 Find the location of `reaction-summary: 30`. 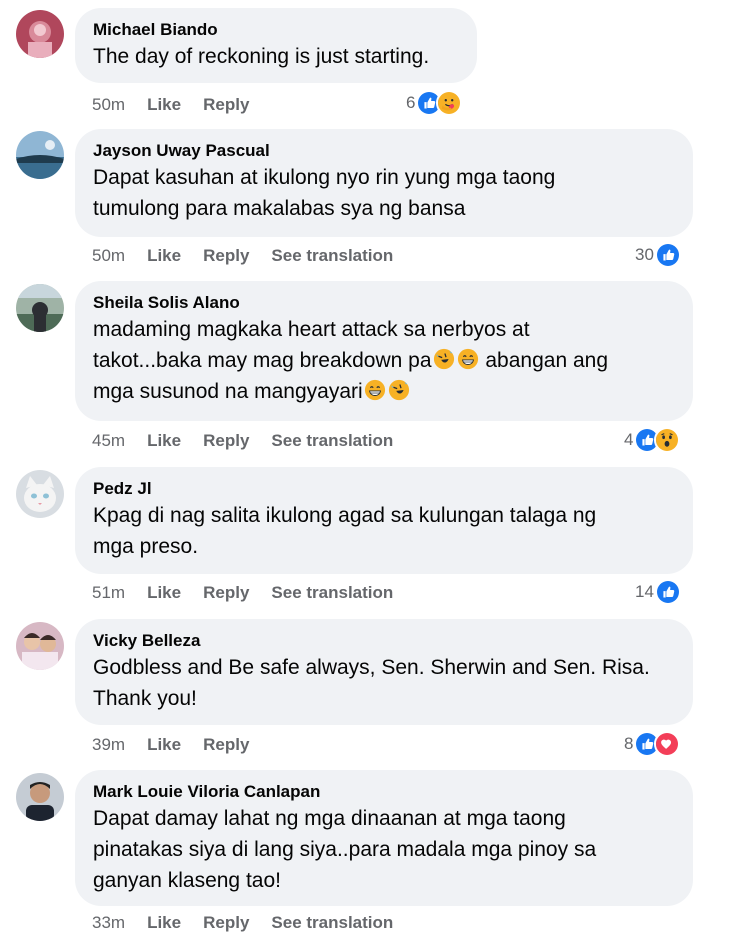

reaction-summary: 30 is located at coordinates (658, 255).